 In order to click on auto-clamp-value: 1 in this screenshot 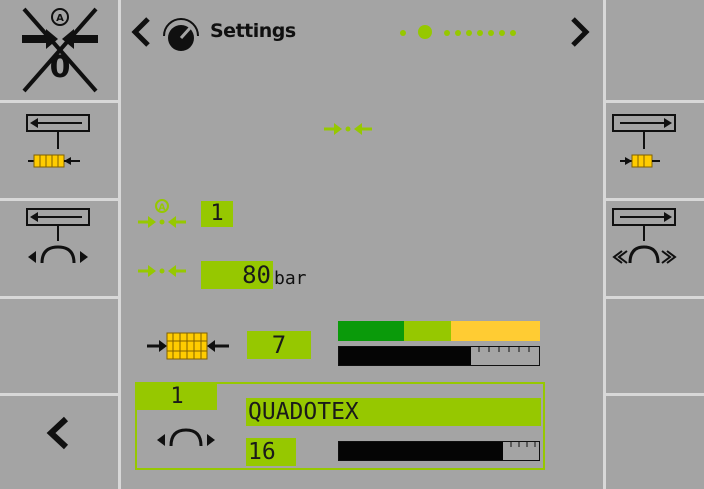, I will do `click(217, 214)`.